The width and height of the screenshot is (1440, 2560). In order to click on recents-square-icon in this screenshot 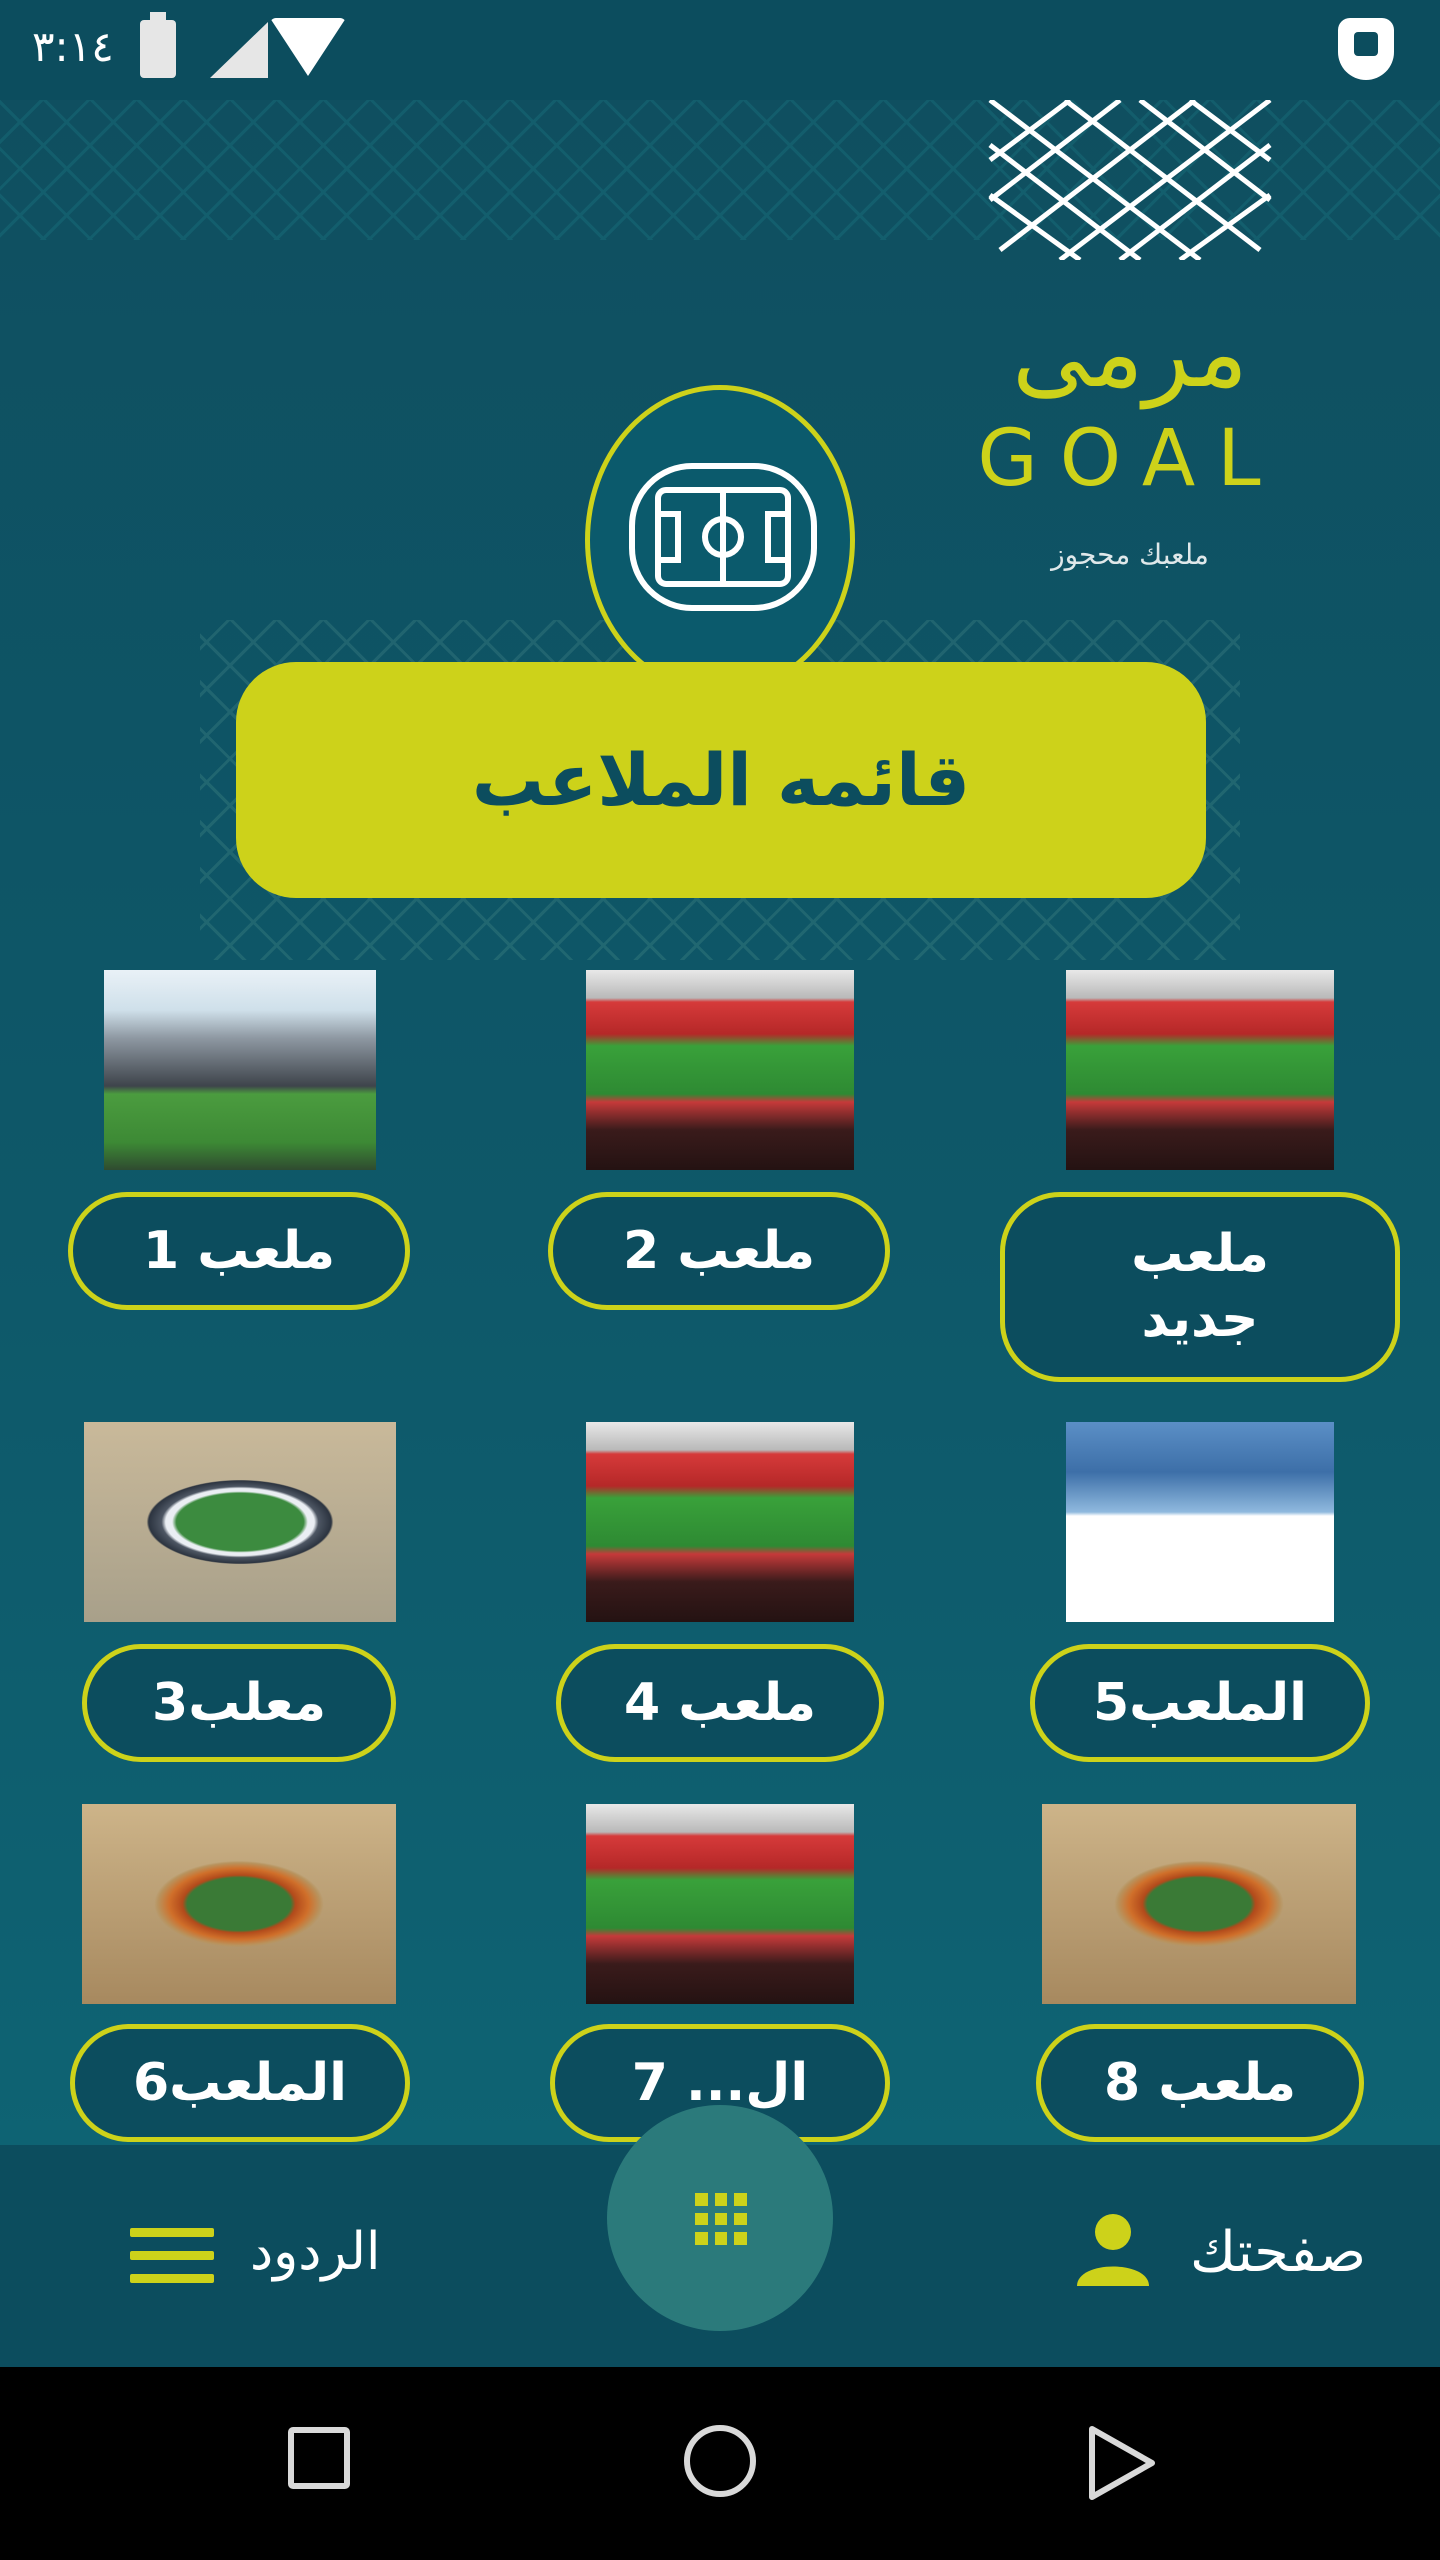, I will do `click(319, 2458)`.